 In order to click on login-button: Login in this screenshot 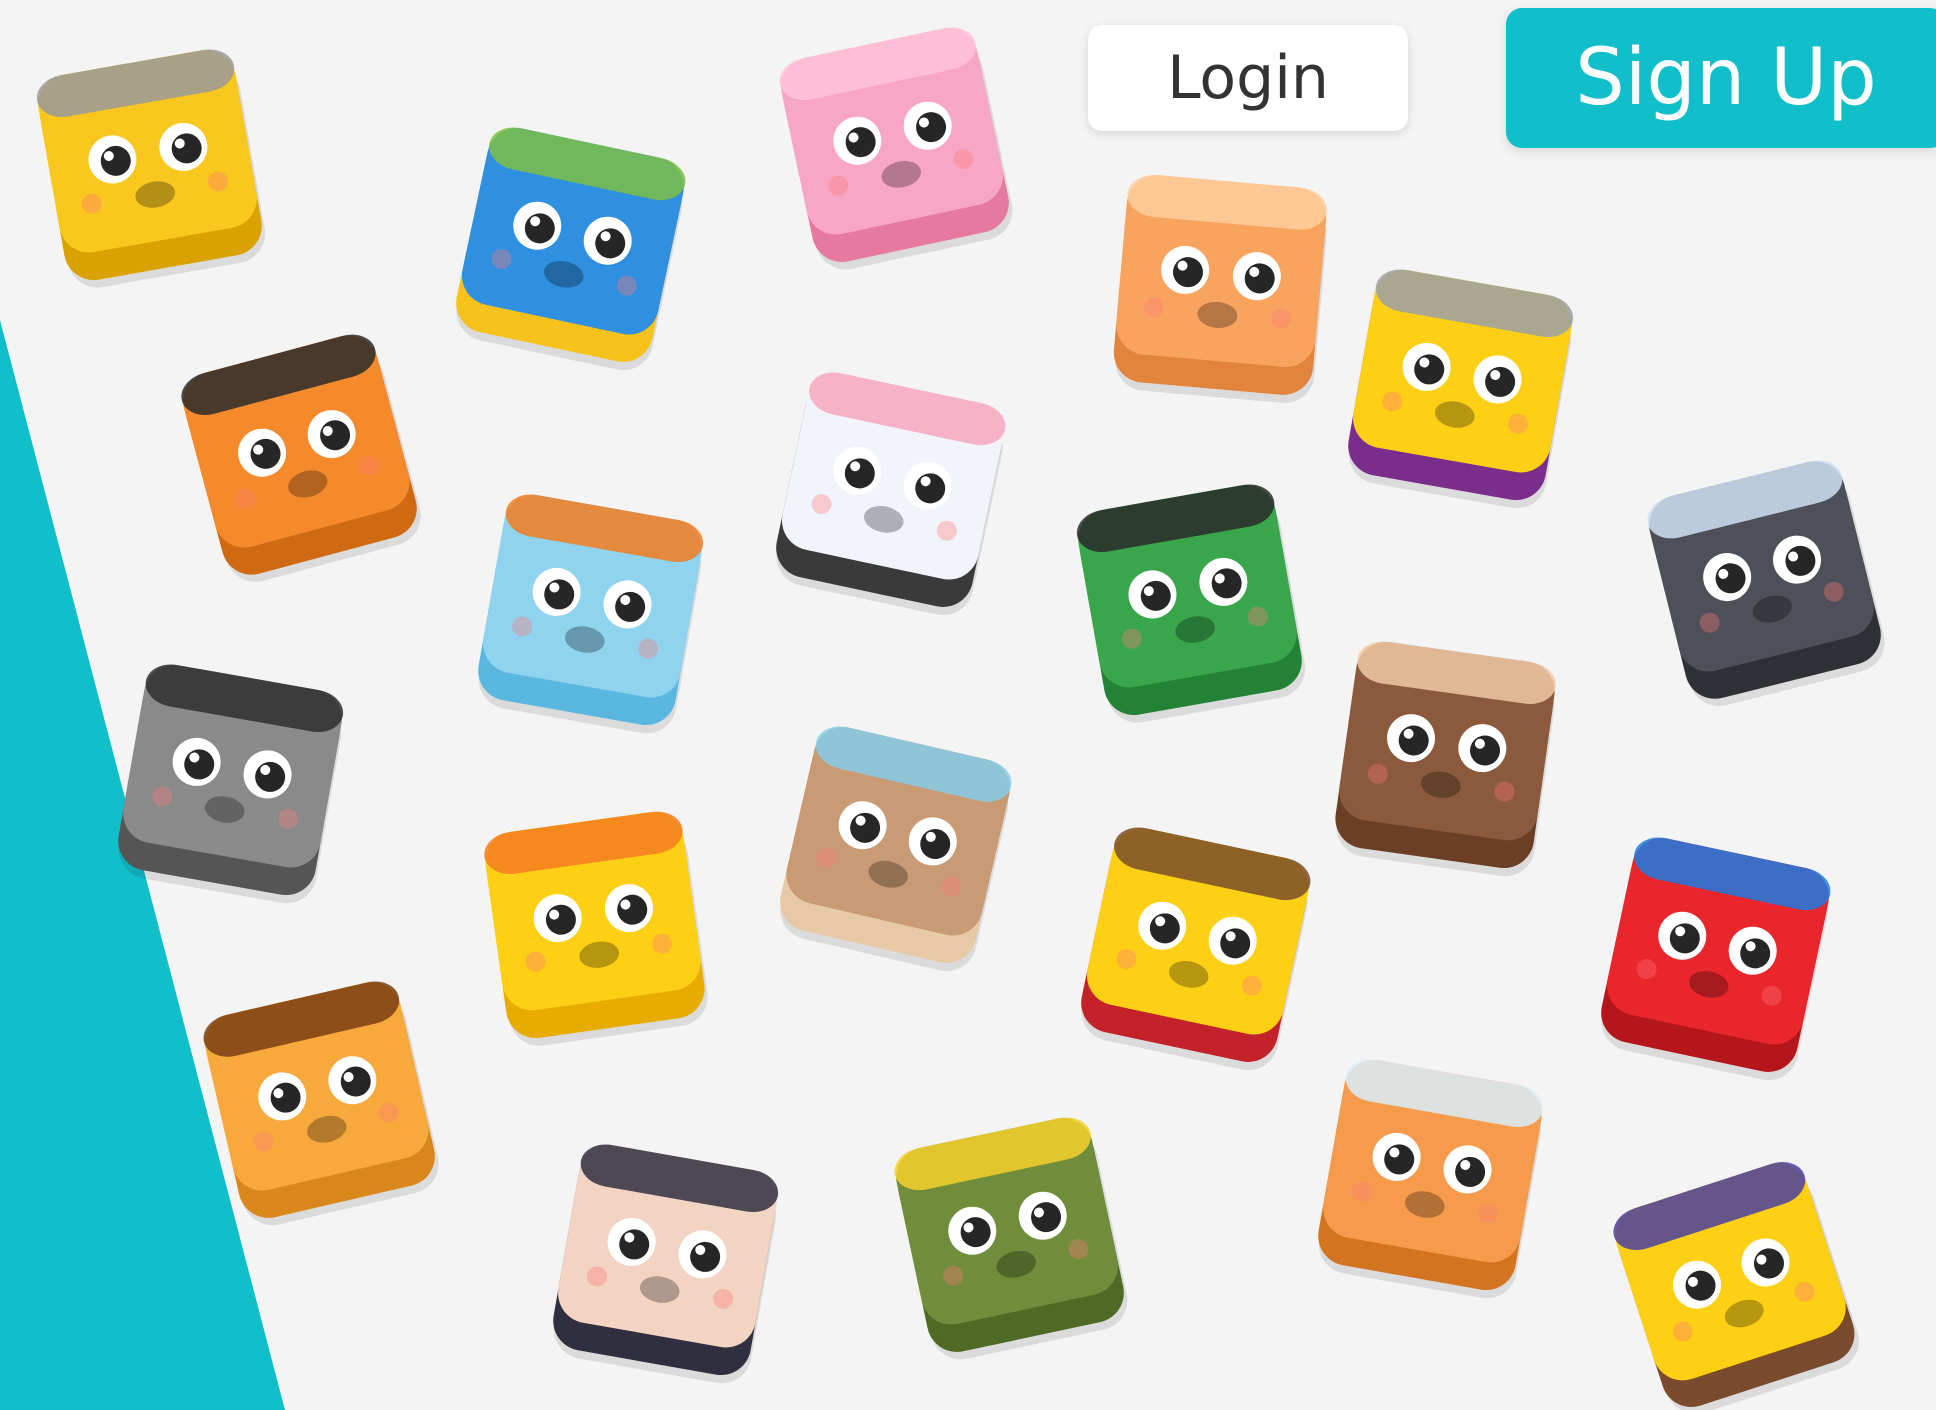, I will do `click(1248, 78)`.